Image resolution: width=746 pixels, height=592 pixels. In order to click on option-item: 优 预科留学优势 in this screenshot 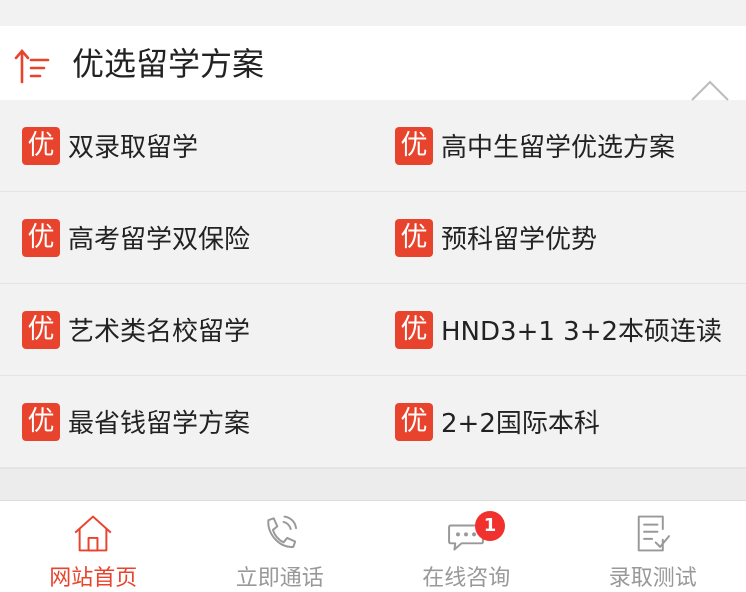, I will do `click(559, 237)`.